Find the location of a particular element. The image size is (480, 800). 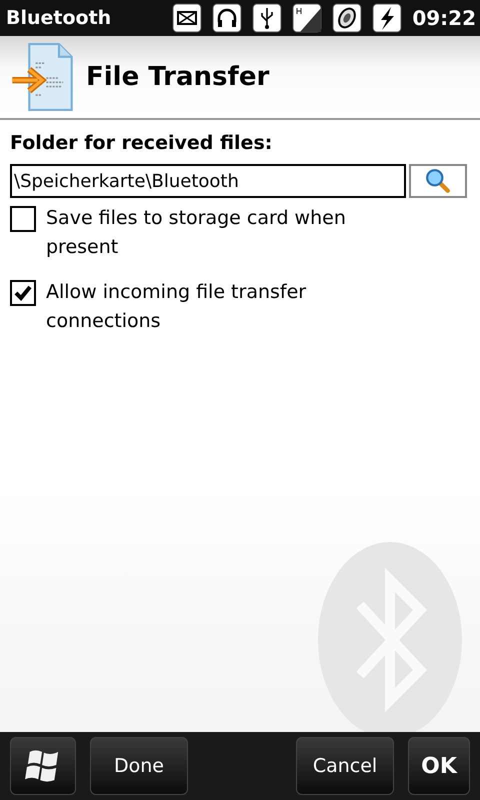

battery-charging-icon is located at coordinates (387, 18).